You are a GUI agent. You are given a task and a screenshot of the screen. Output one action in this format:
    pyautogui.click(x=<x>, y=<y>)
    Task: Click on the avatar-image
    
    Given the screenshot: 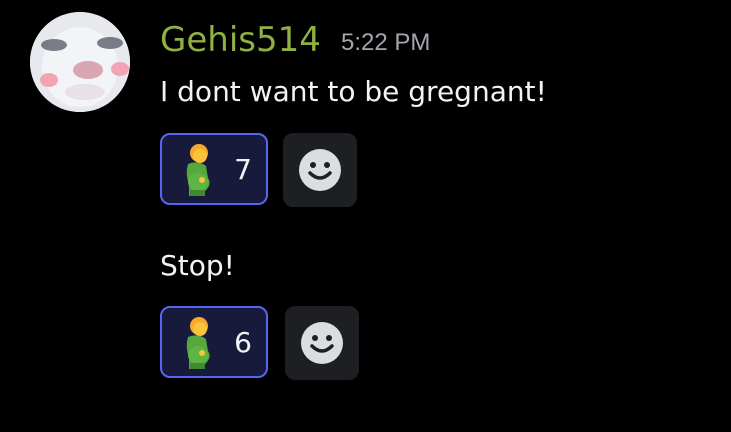 What is the action you would take?
    pyautogui.click(x=80, y=62)
    